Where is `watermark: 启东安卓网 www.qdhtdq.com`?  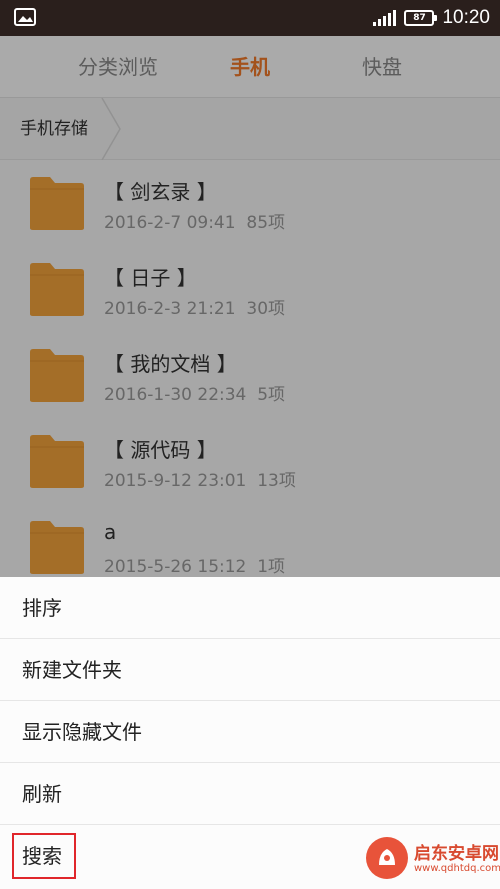 watermark: 启东安卓网 www.qdhtdq.com is located at coordinates (433, 858).